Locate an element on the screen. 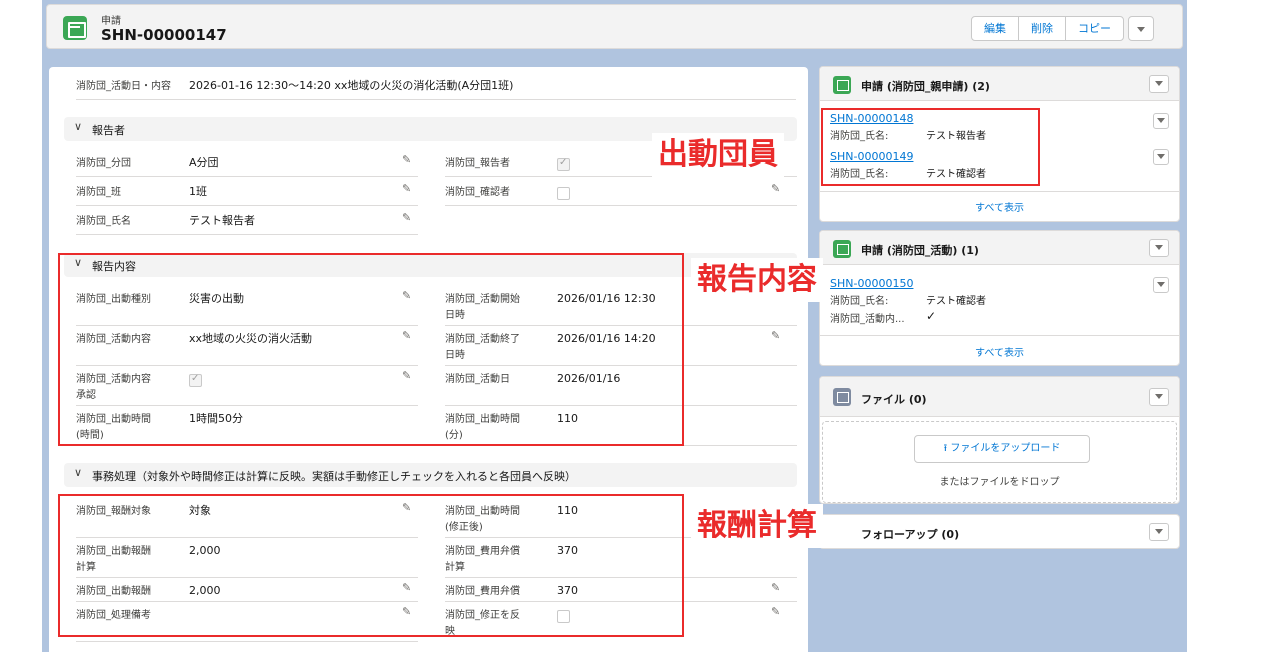  check-icon: ✓ is located at coordinates (931, 316).